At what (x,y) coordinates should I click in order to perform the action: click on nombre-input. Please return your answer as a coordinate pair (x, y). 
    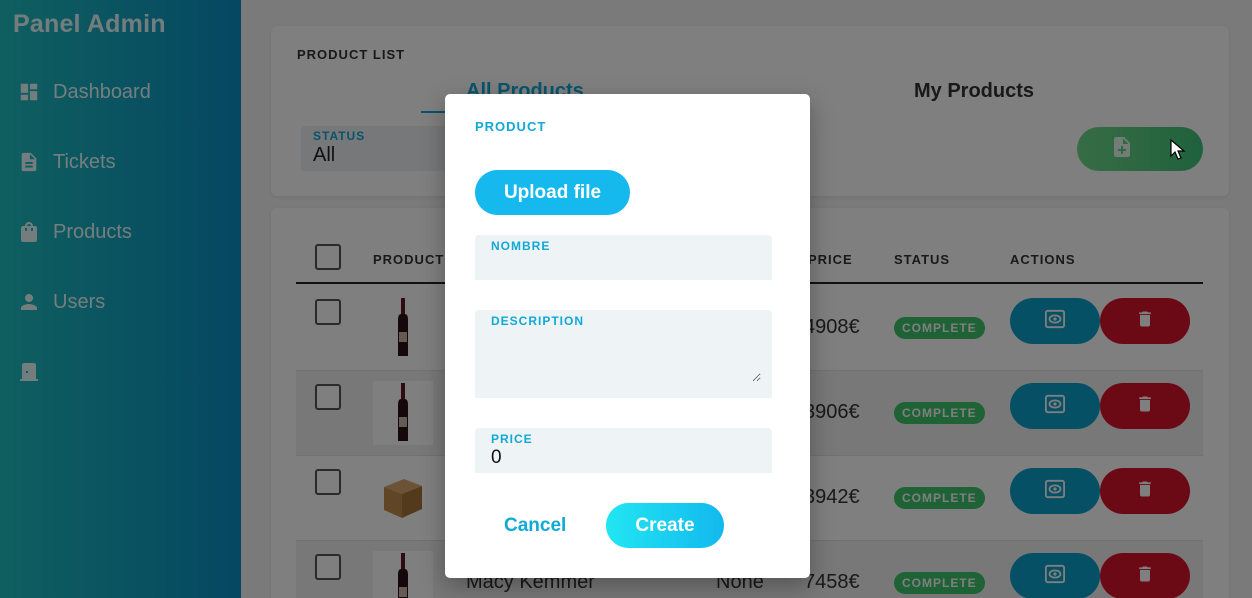
    Looking at the image, I should click on (623, 266).